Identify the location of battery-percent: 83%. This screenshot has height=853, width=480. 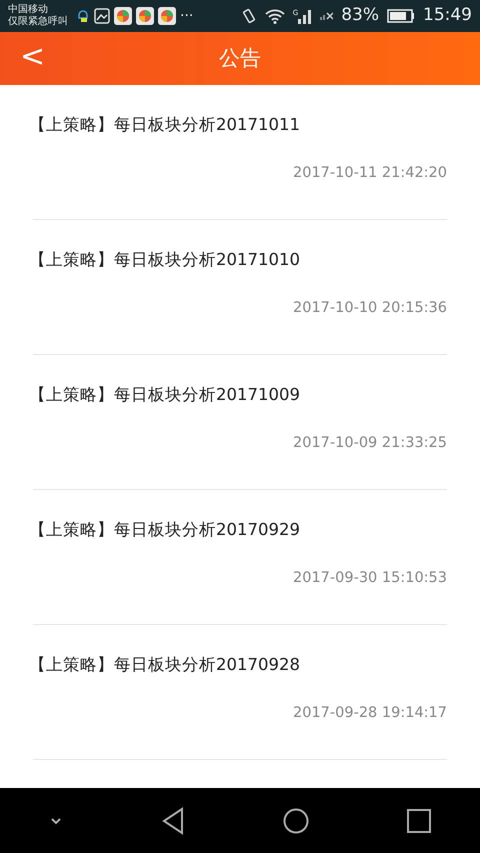
(360, 16).